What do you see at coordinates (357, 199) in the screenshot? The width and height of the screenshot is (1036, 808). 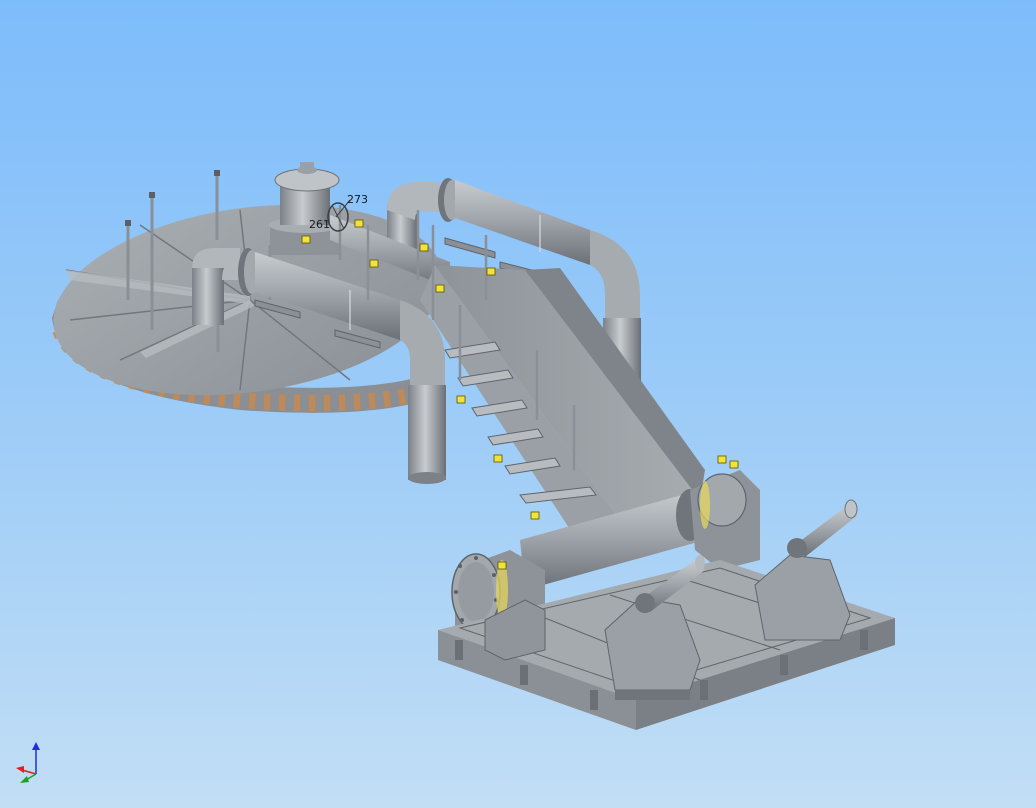 I see `dimension-label-273: 273` at bounding box center [357, 199].